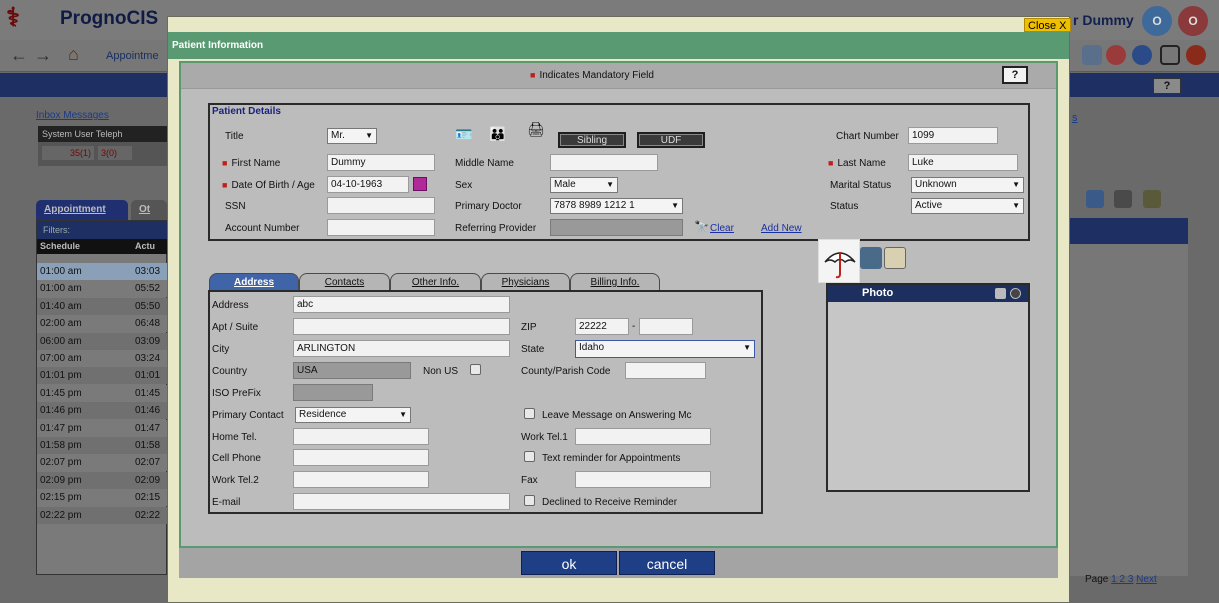 The height and width of the screenshot is (603, 1219). I want to click on work-tel2-field, so click(361, 479).